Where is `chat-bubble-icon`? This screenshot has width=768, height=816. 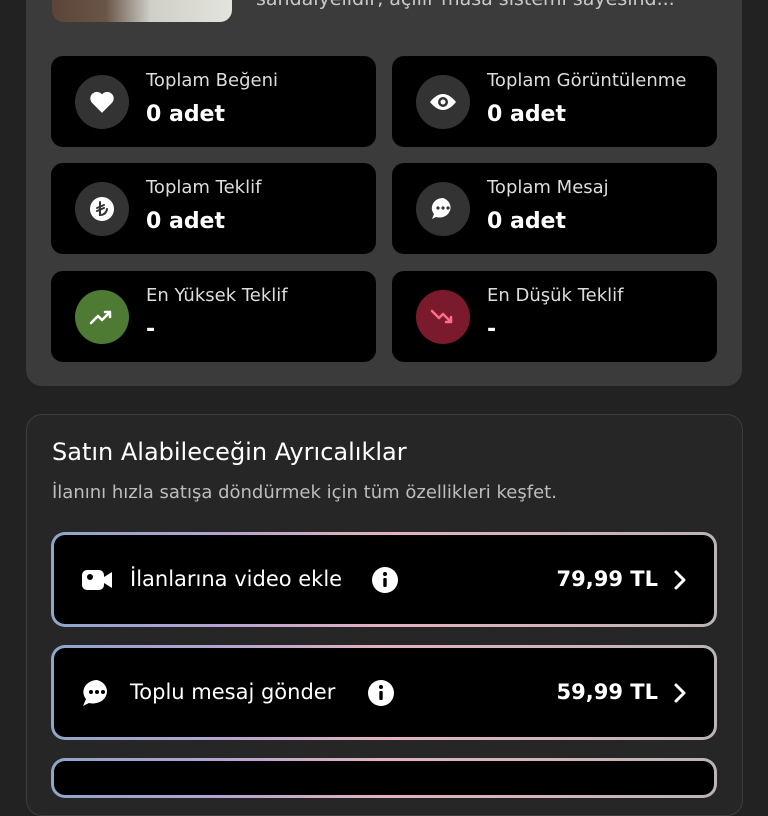 chat-bubble-icon is located at coordinates (97, 693).